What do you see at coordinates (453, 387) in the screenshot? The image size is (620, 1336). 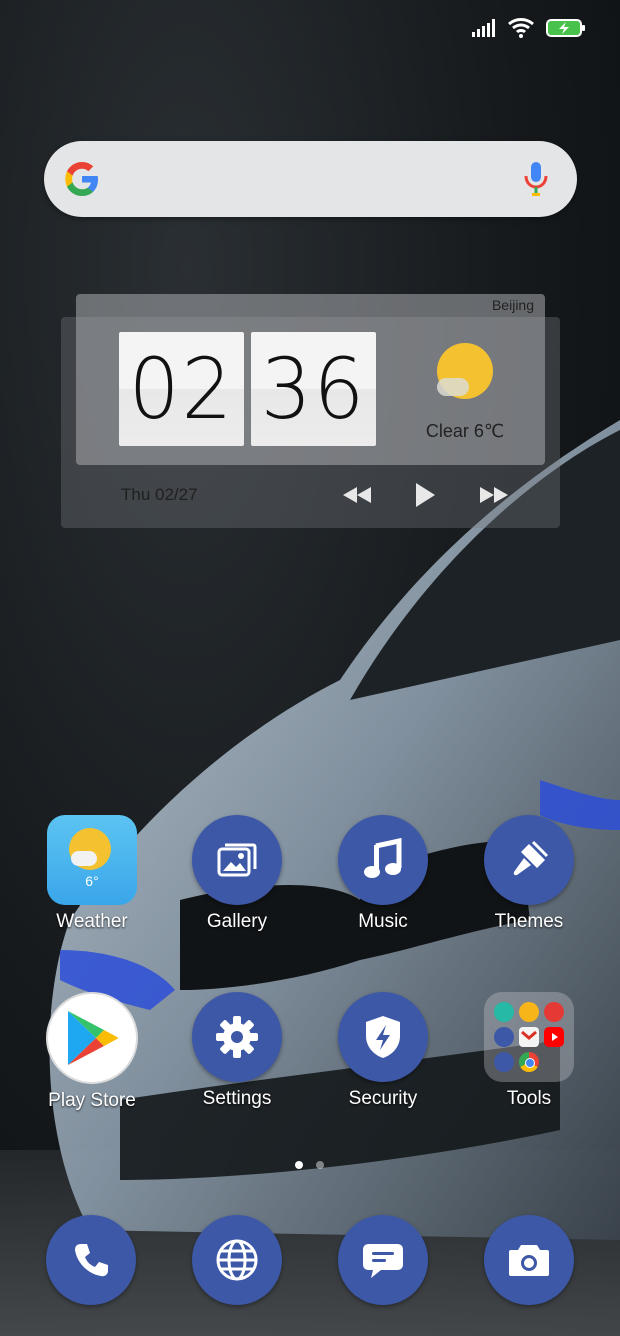 I see `cloud-icon` at bounding box center [453, 387].